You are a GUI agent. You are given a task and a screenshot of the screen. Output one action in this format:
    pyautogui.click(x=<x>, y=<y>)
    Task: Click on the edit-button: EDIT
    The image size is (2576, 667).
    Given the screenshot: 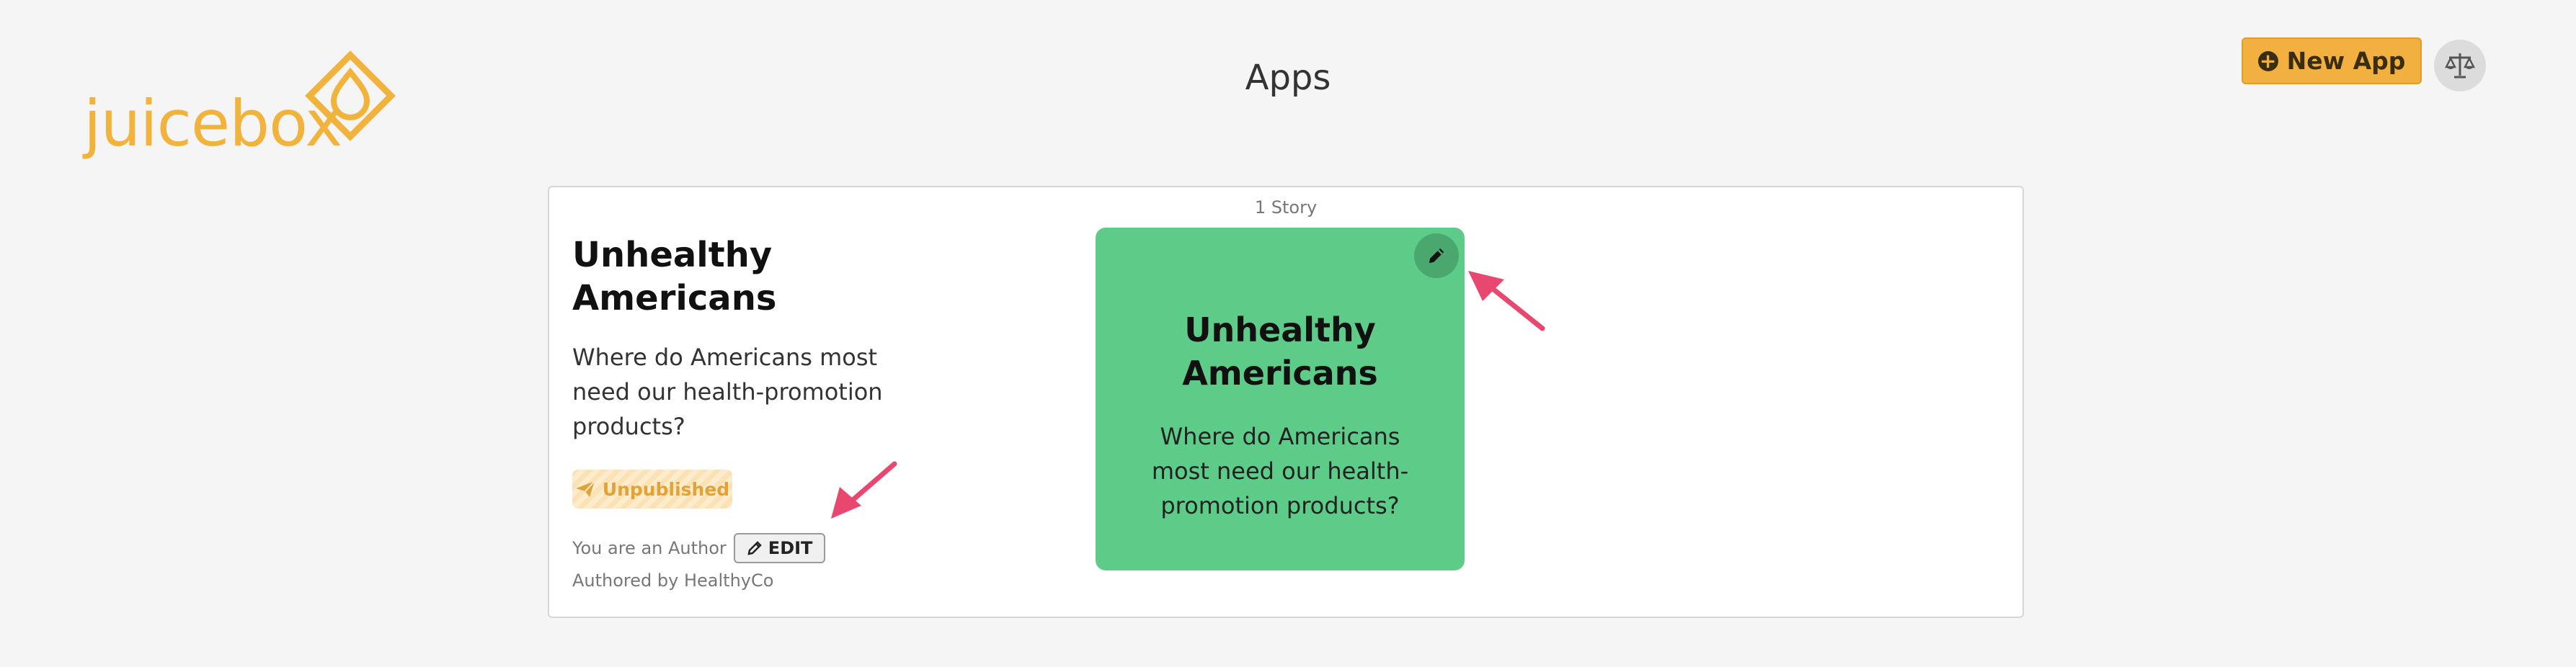 What is the action you would take?
    pyautogui.click(x=779, y=548)
    